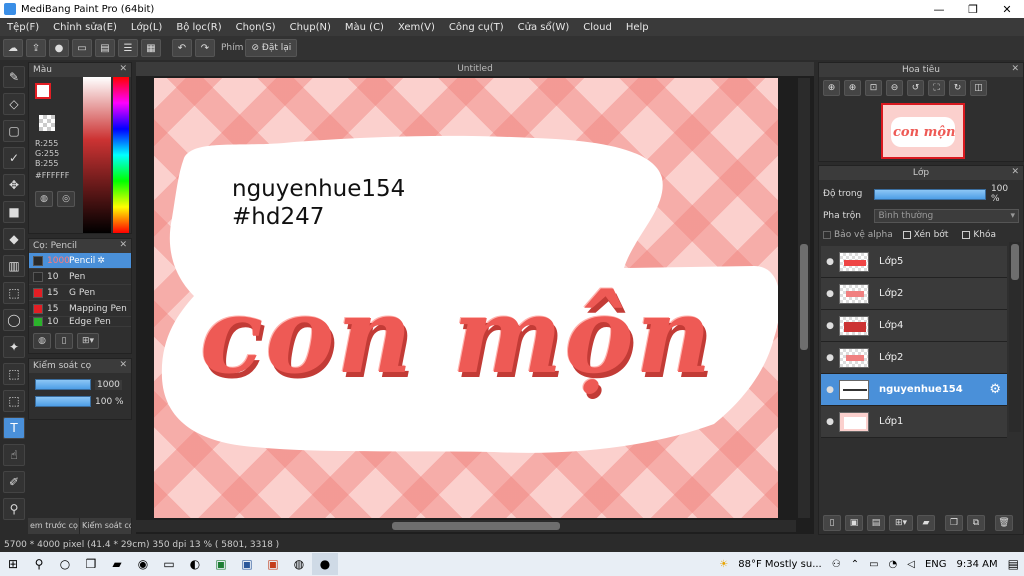 This screenshot has width=1024, height=576. What do you see at coordinates (476, 526) in the screenshot?
I see `horizontal-scroll-thumb` at bounding box center [476, 526].